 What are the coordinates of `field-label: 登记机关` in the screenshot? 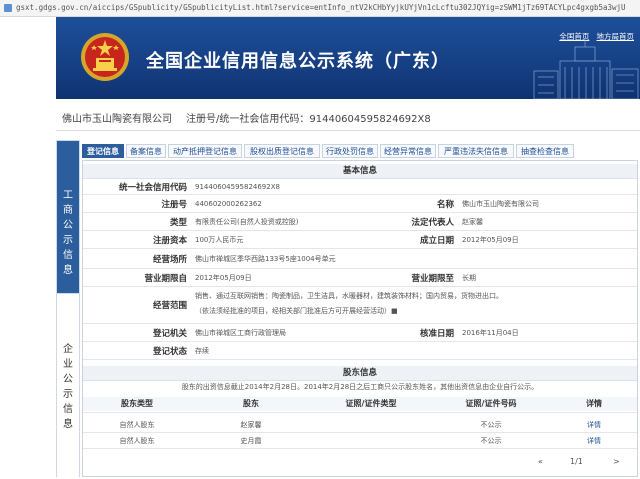 It's located at (169, 333).